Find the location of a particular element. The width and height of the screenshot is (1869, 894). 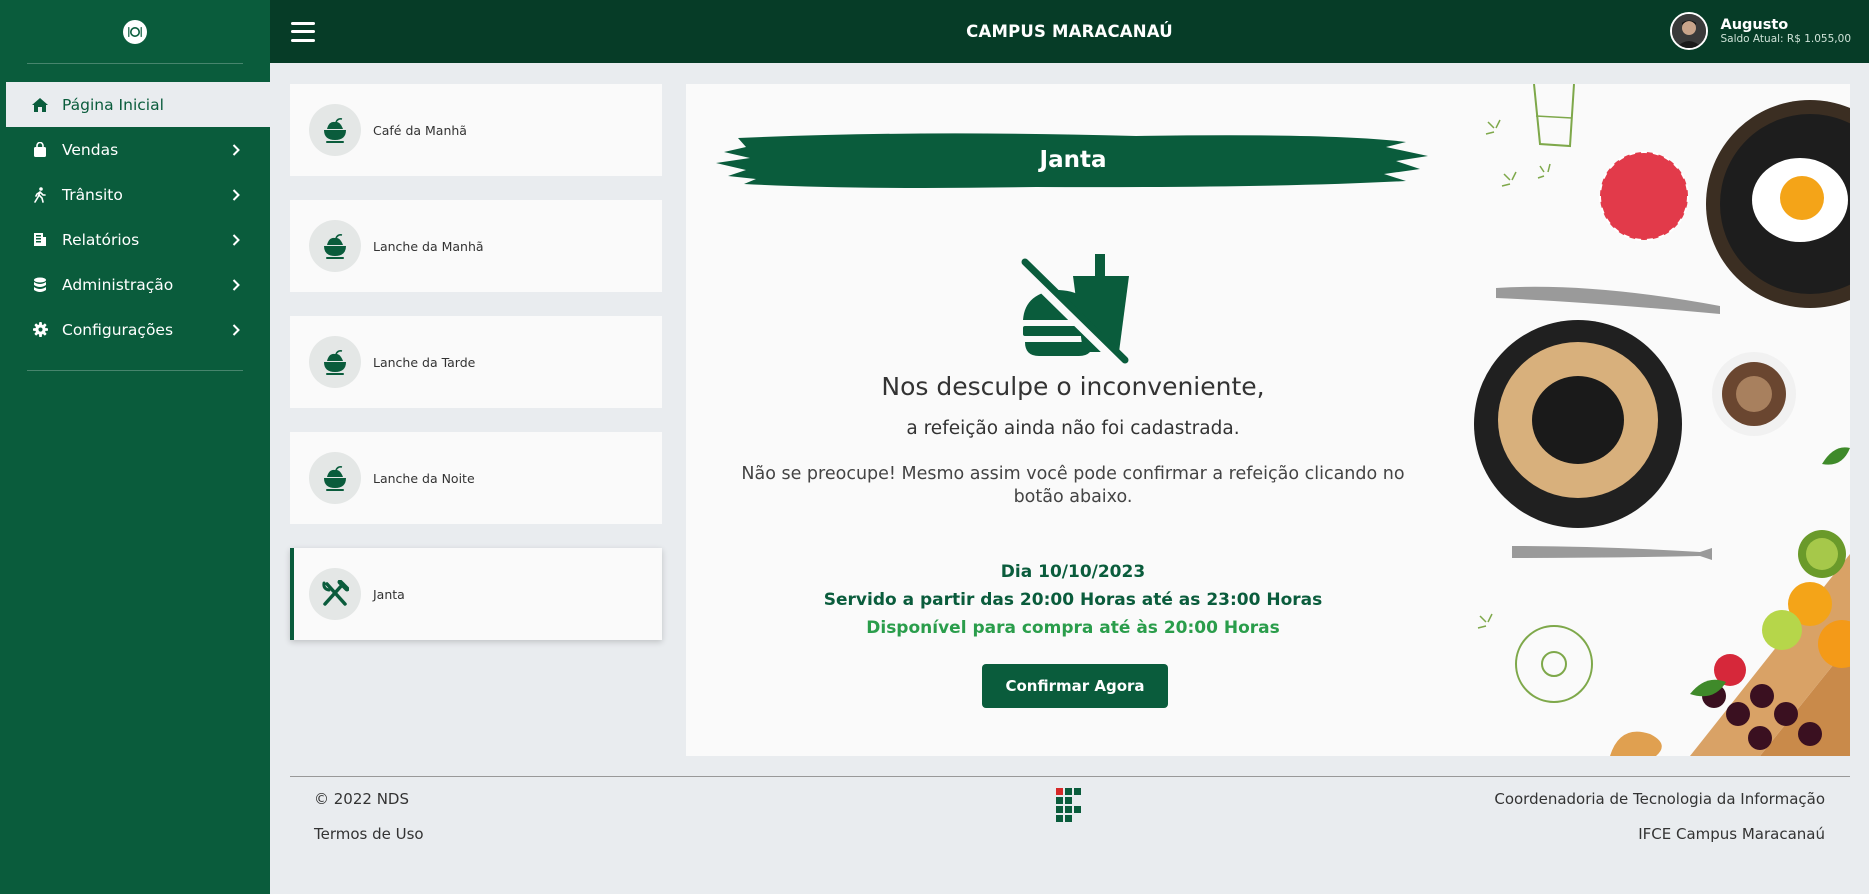

meal-label: Lanche da Manhã is located at coordinates (428, 246).